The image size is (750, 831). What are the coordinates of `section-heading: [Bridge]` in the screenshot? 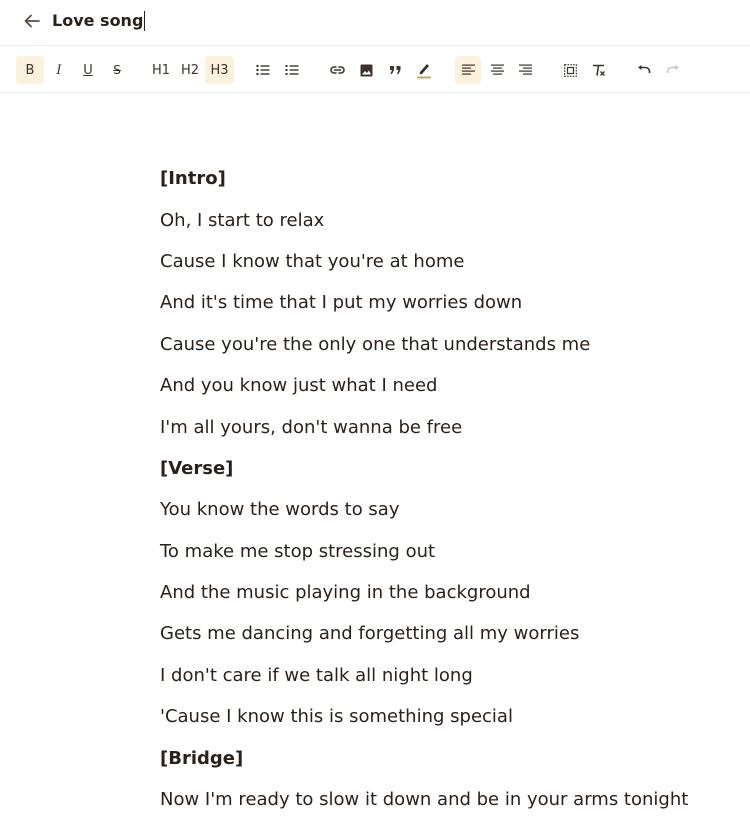 It's located at (202, 758).